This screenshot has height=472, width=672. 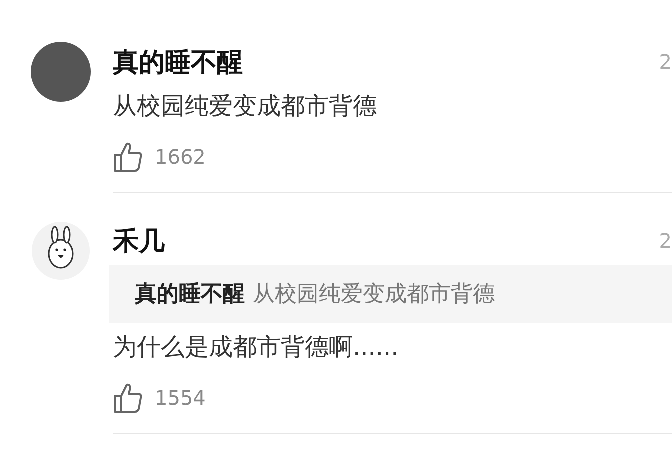 What do you see at coordinates (245, 106) in the screenshot?
I see `comment-text: 从校园纯爱变成都市背德` at bounding box center [245, 106].